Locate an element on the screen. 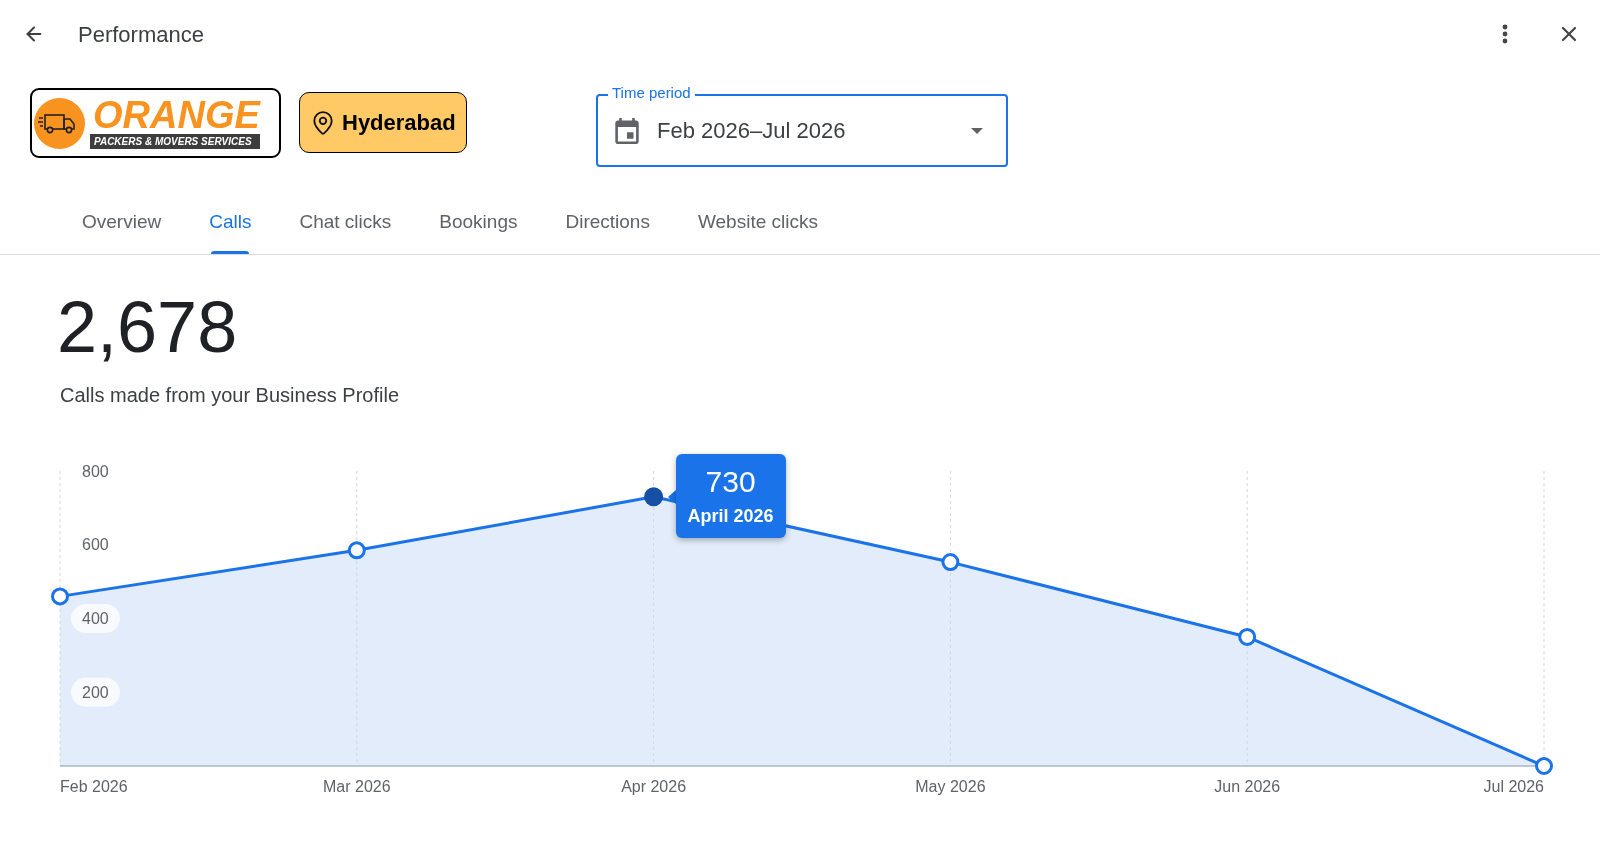 The image size is (1600, 865). x-axis-label: Apr 2026 is located at coordinates (654, 786).